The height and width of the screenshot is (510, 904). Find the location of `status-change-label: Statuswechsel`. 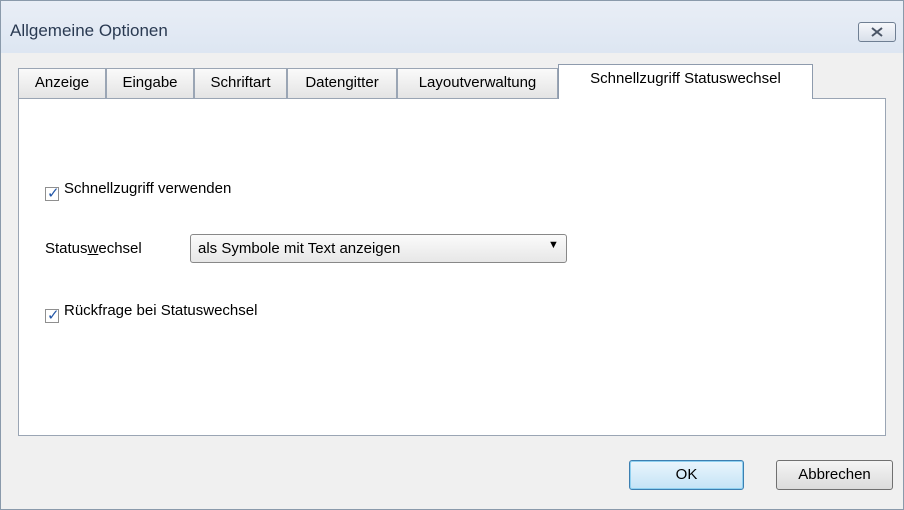

status-change-label: Statuswechsel is located at coordinates (93, 248).